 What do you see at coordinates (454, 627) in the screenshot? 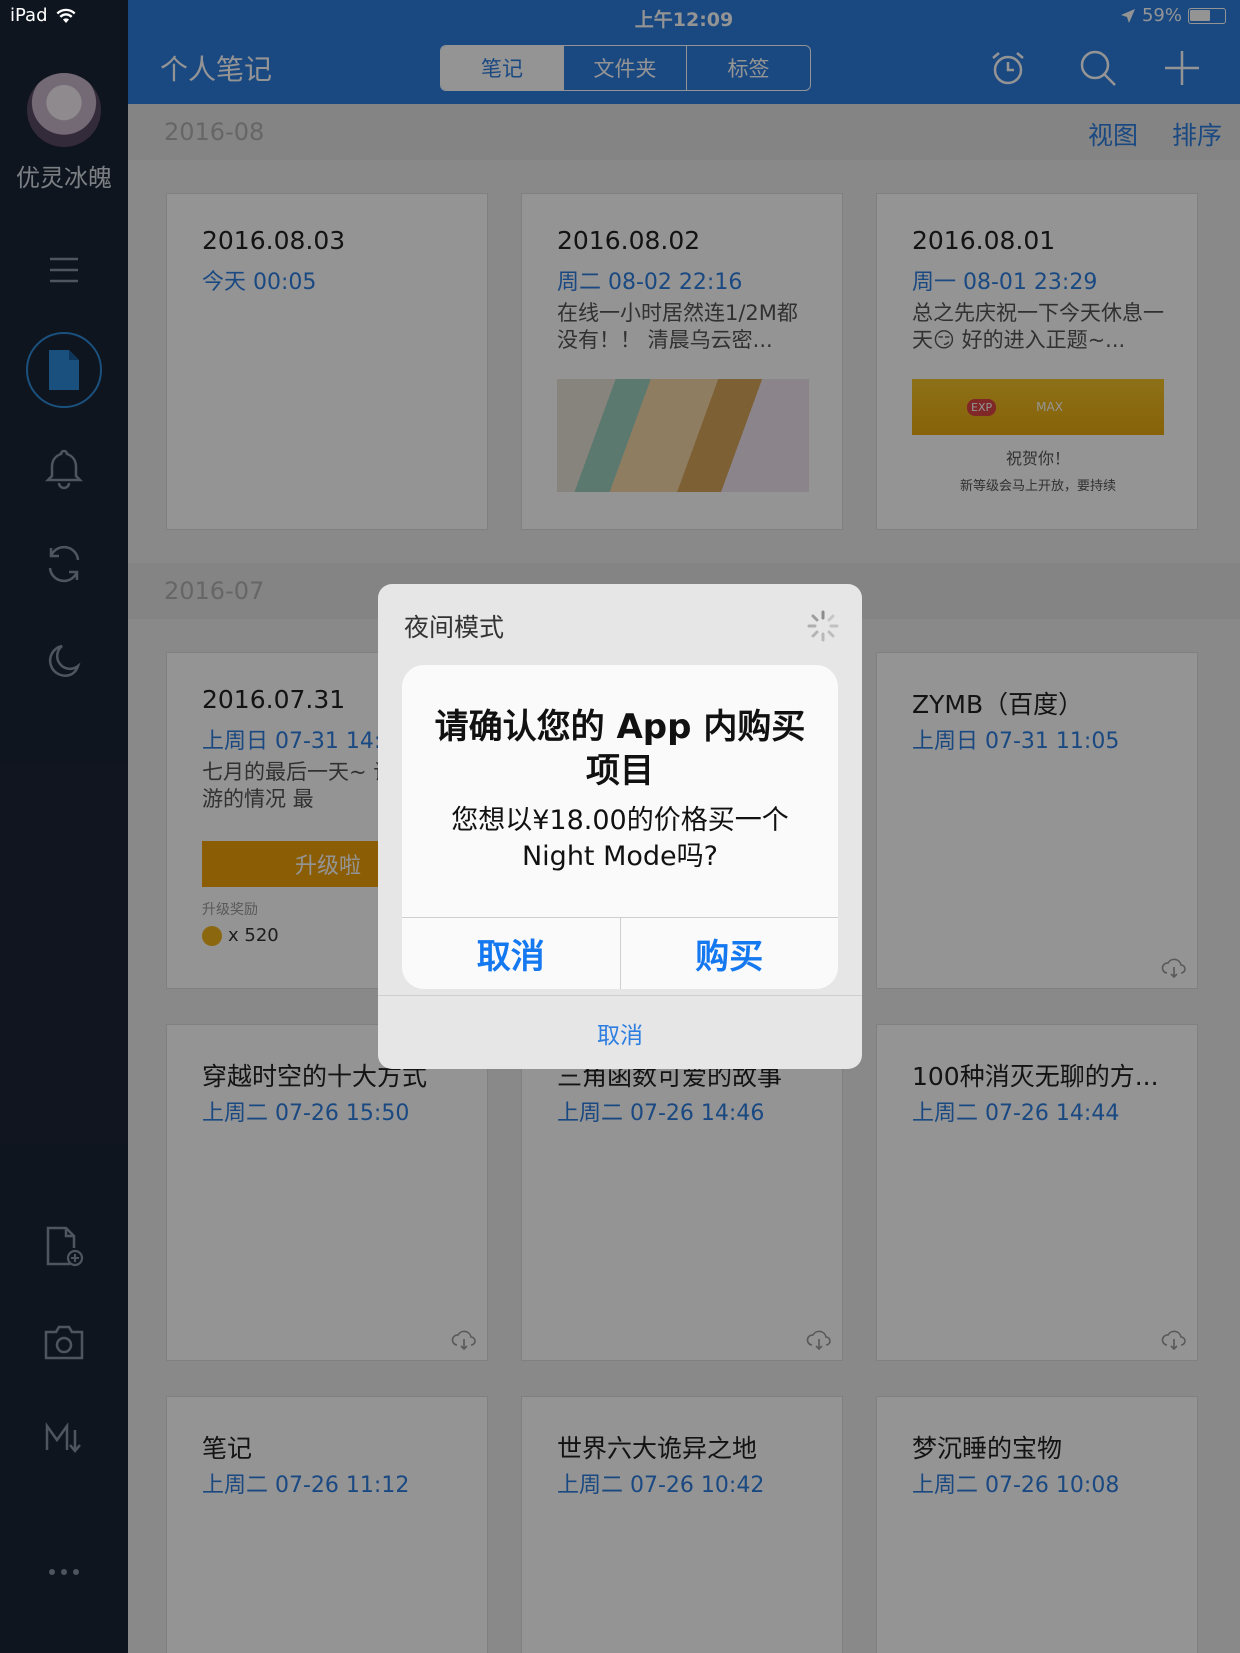
I see `sheet-title: 夜间模式` at bounding box center [454, 627].